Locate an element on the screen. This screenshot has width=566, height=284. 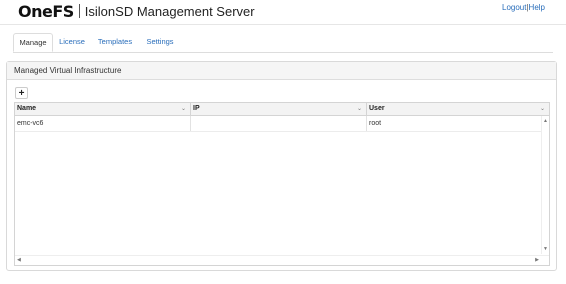
help-link: Help is located at coordinates (537, 7).